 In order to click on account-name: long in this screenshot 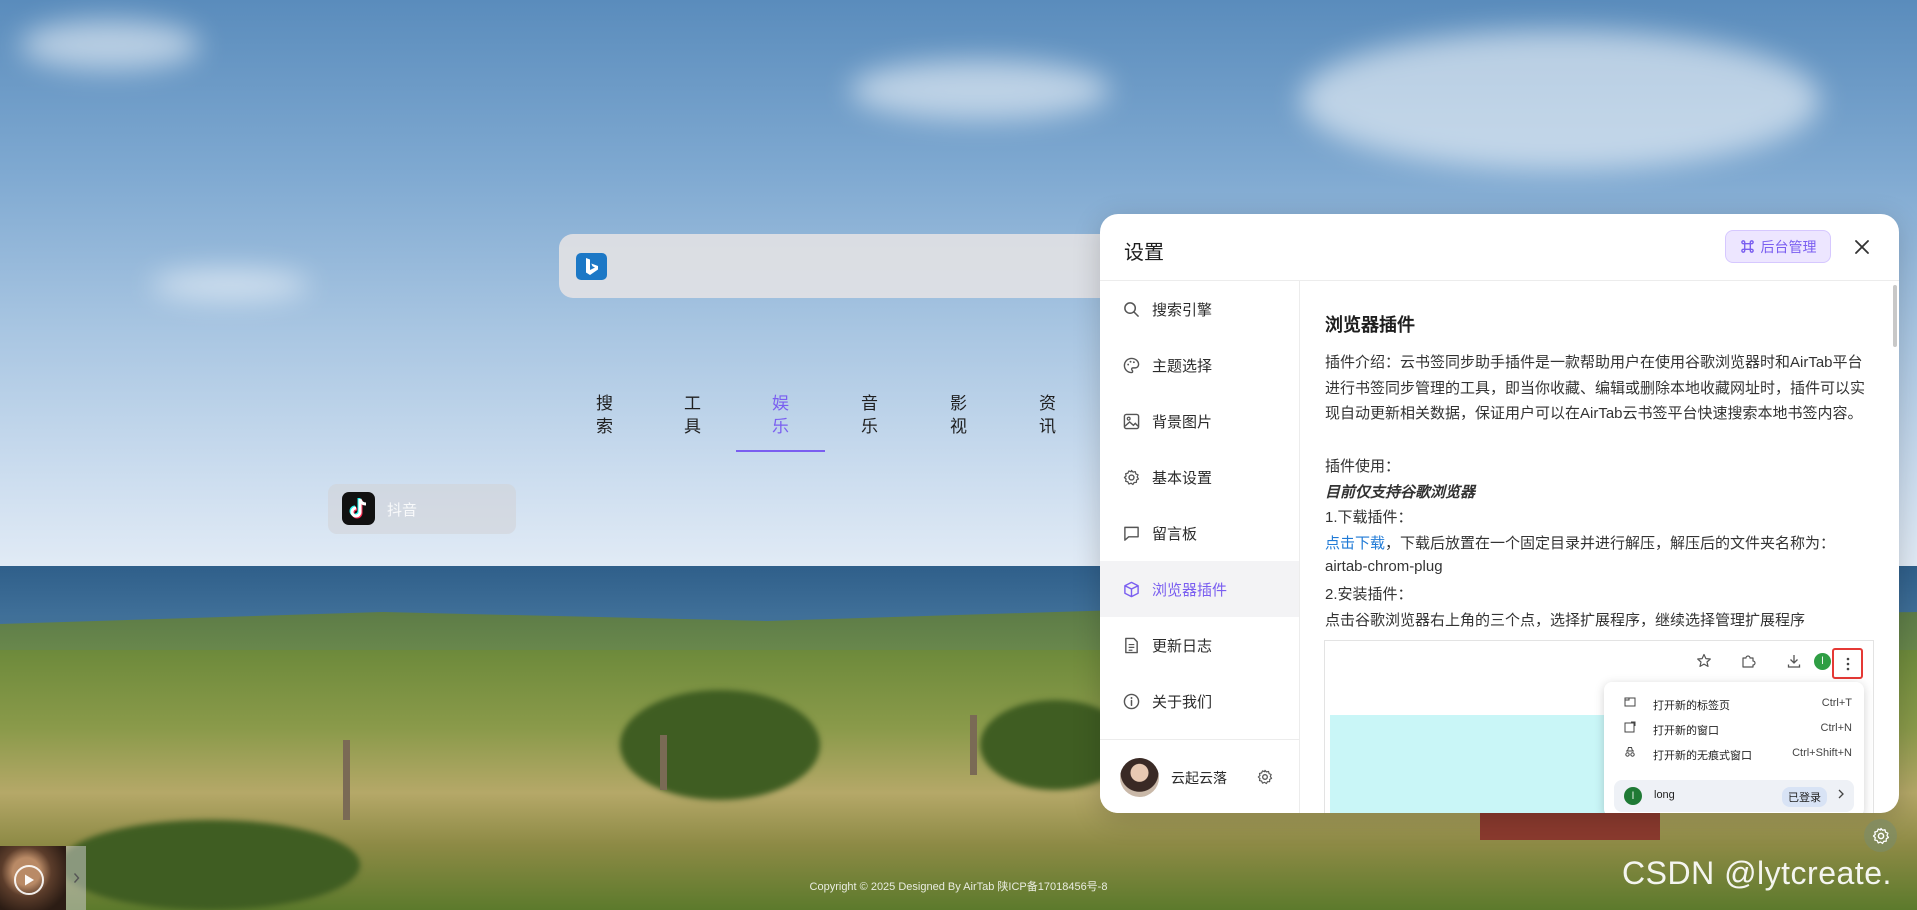, I will do `click(1664, 795)`.